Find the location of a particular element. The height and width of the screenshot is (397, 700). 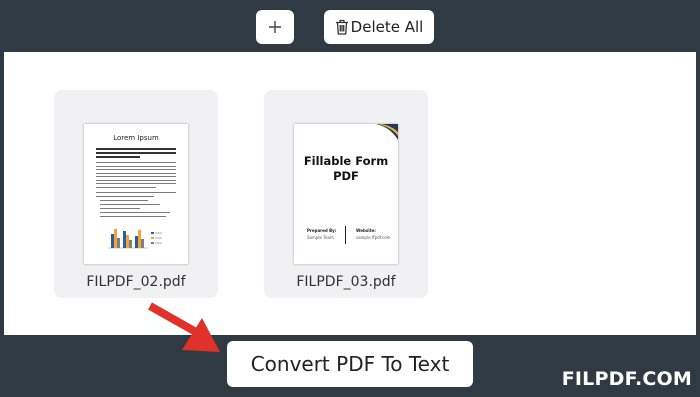

pdf-thumbnail: Lorem Ipsum is located at coordinates (136, 194).